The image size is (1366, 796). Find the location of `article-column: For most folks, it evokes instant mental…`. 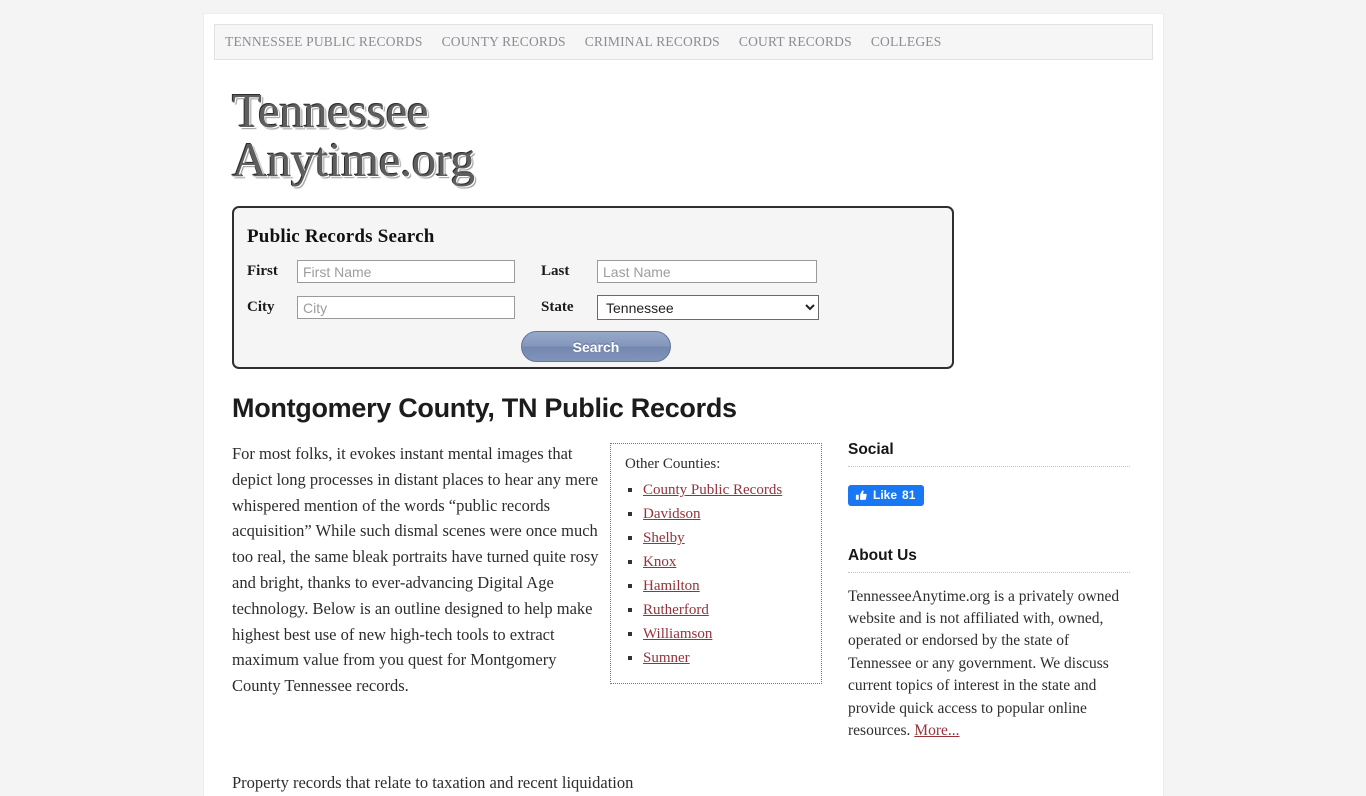

article-column: For most folks, it evokes instant mental… is located at coordinates (417, 591).